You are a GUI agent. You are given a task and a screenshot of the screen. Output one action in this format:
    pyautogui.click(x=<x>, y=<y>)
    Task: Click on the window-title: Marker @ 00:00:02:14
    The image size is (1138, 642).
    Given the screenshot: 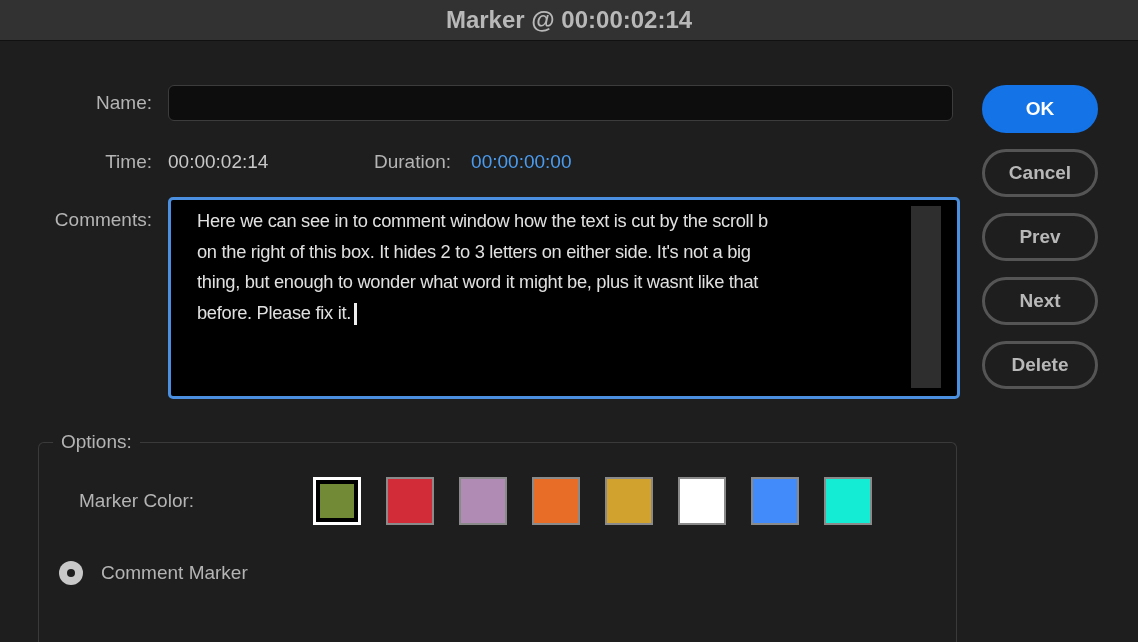 What is the action you would take?
    pyautogui.click(x=569, y=20)
    